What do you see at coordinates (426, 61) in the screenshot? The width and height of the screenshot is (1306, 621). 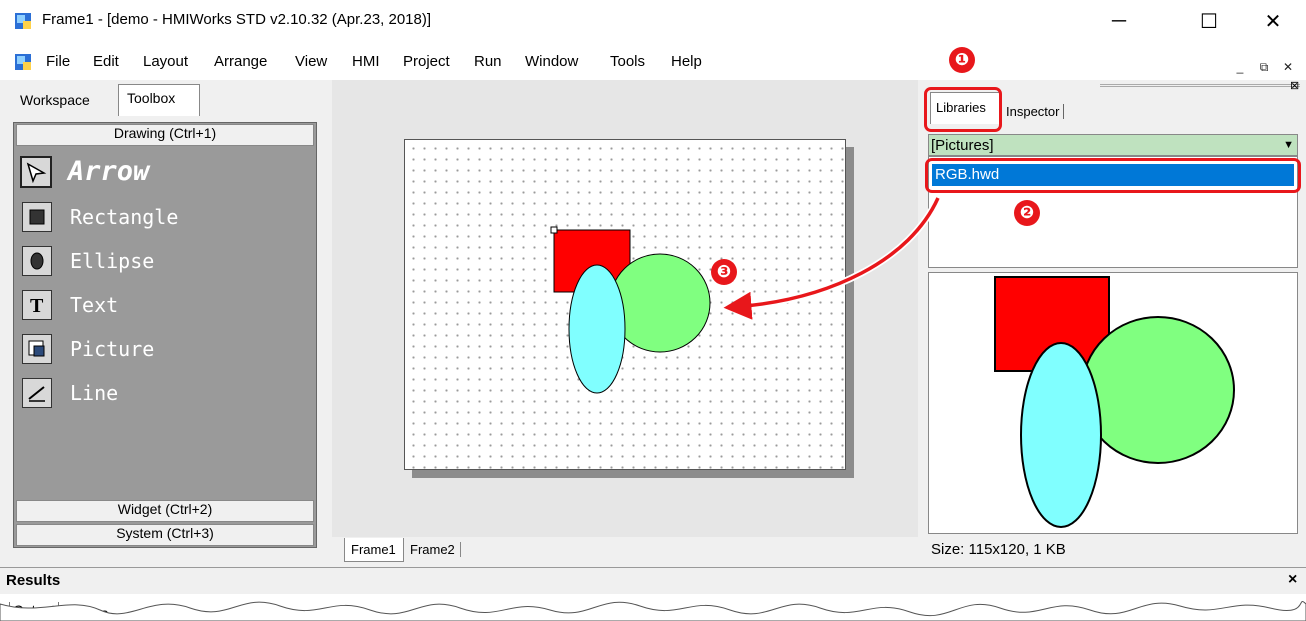 I see `menu-project: Project` at bounding box center [426, 61].